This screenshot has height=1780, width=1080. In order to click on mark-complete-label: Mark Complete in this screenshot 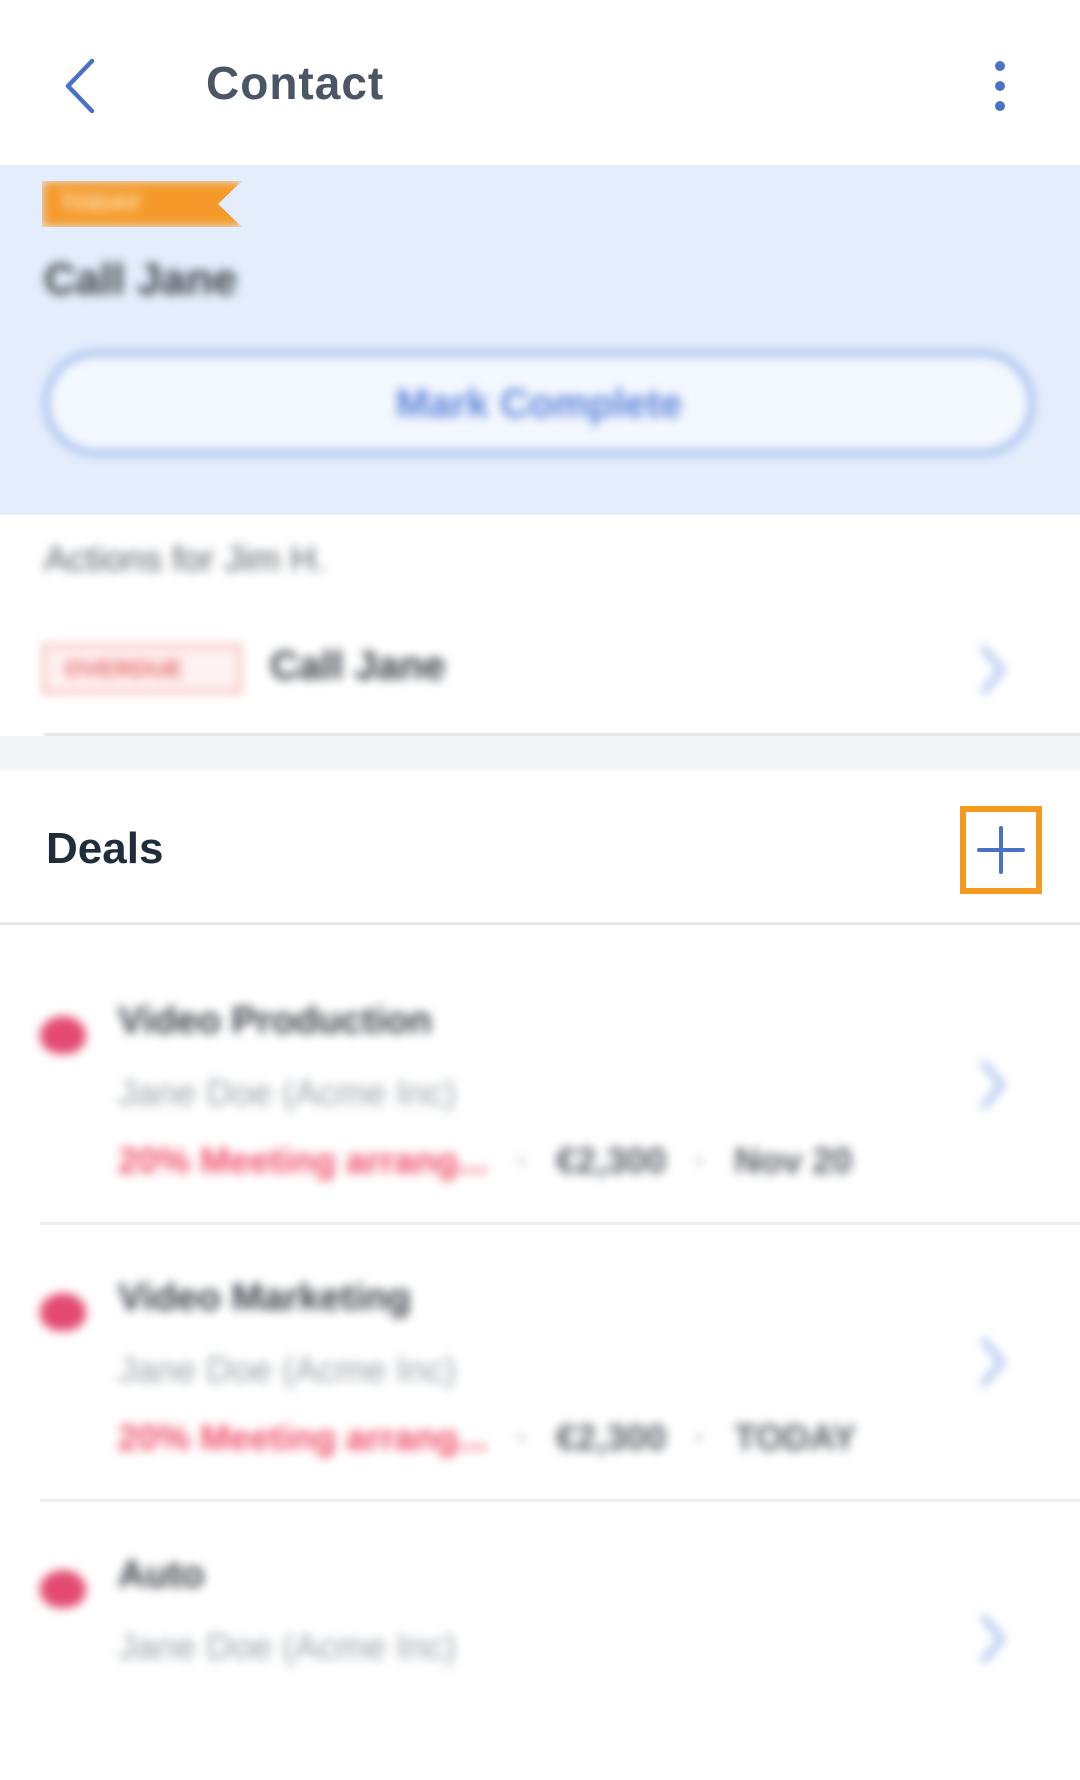, I will do `click(539, 404)`.